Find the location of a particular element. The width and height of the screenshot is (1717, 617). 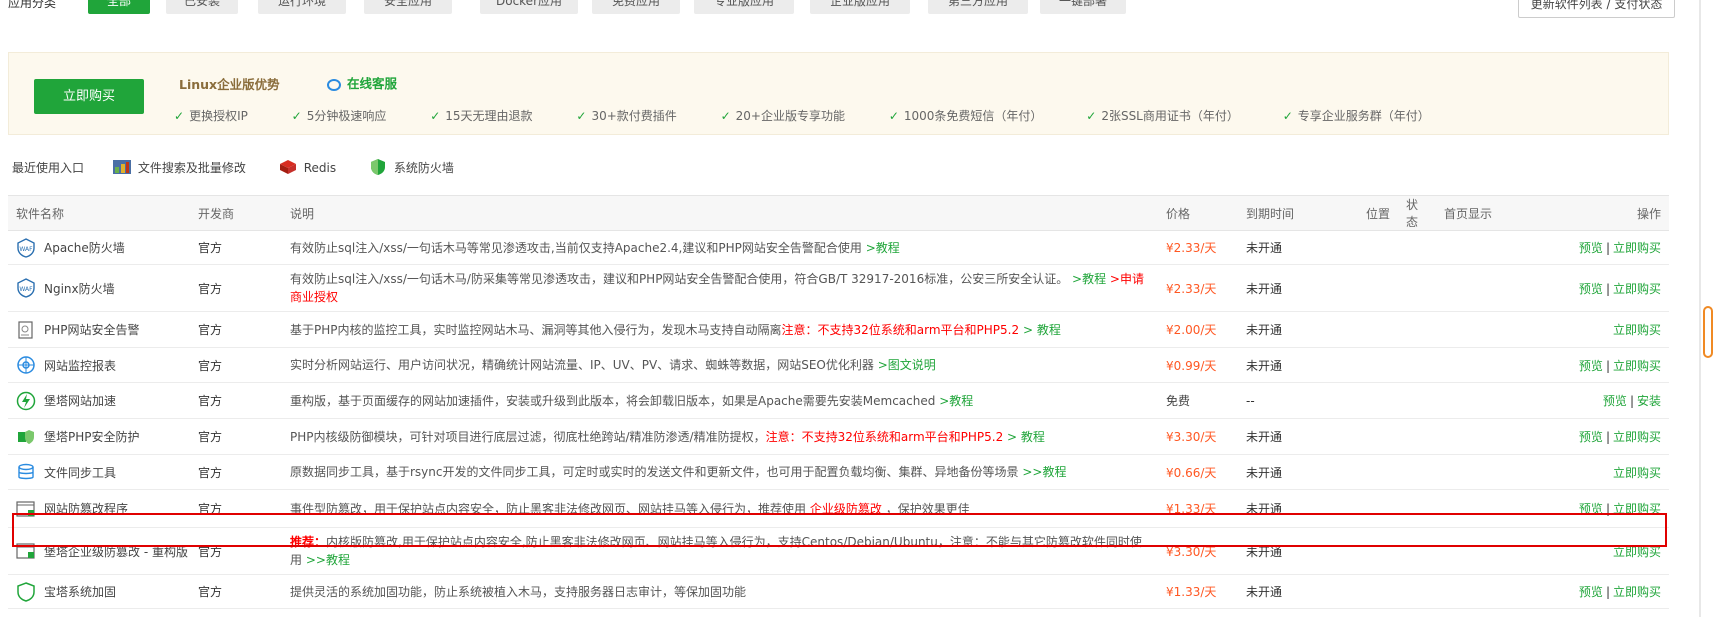

tutorial-link: >图文说明 is located at coordinates (907, 365).